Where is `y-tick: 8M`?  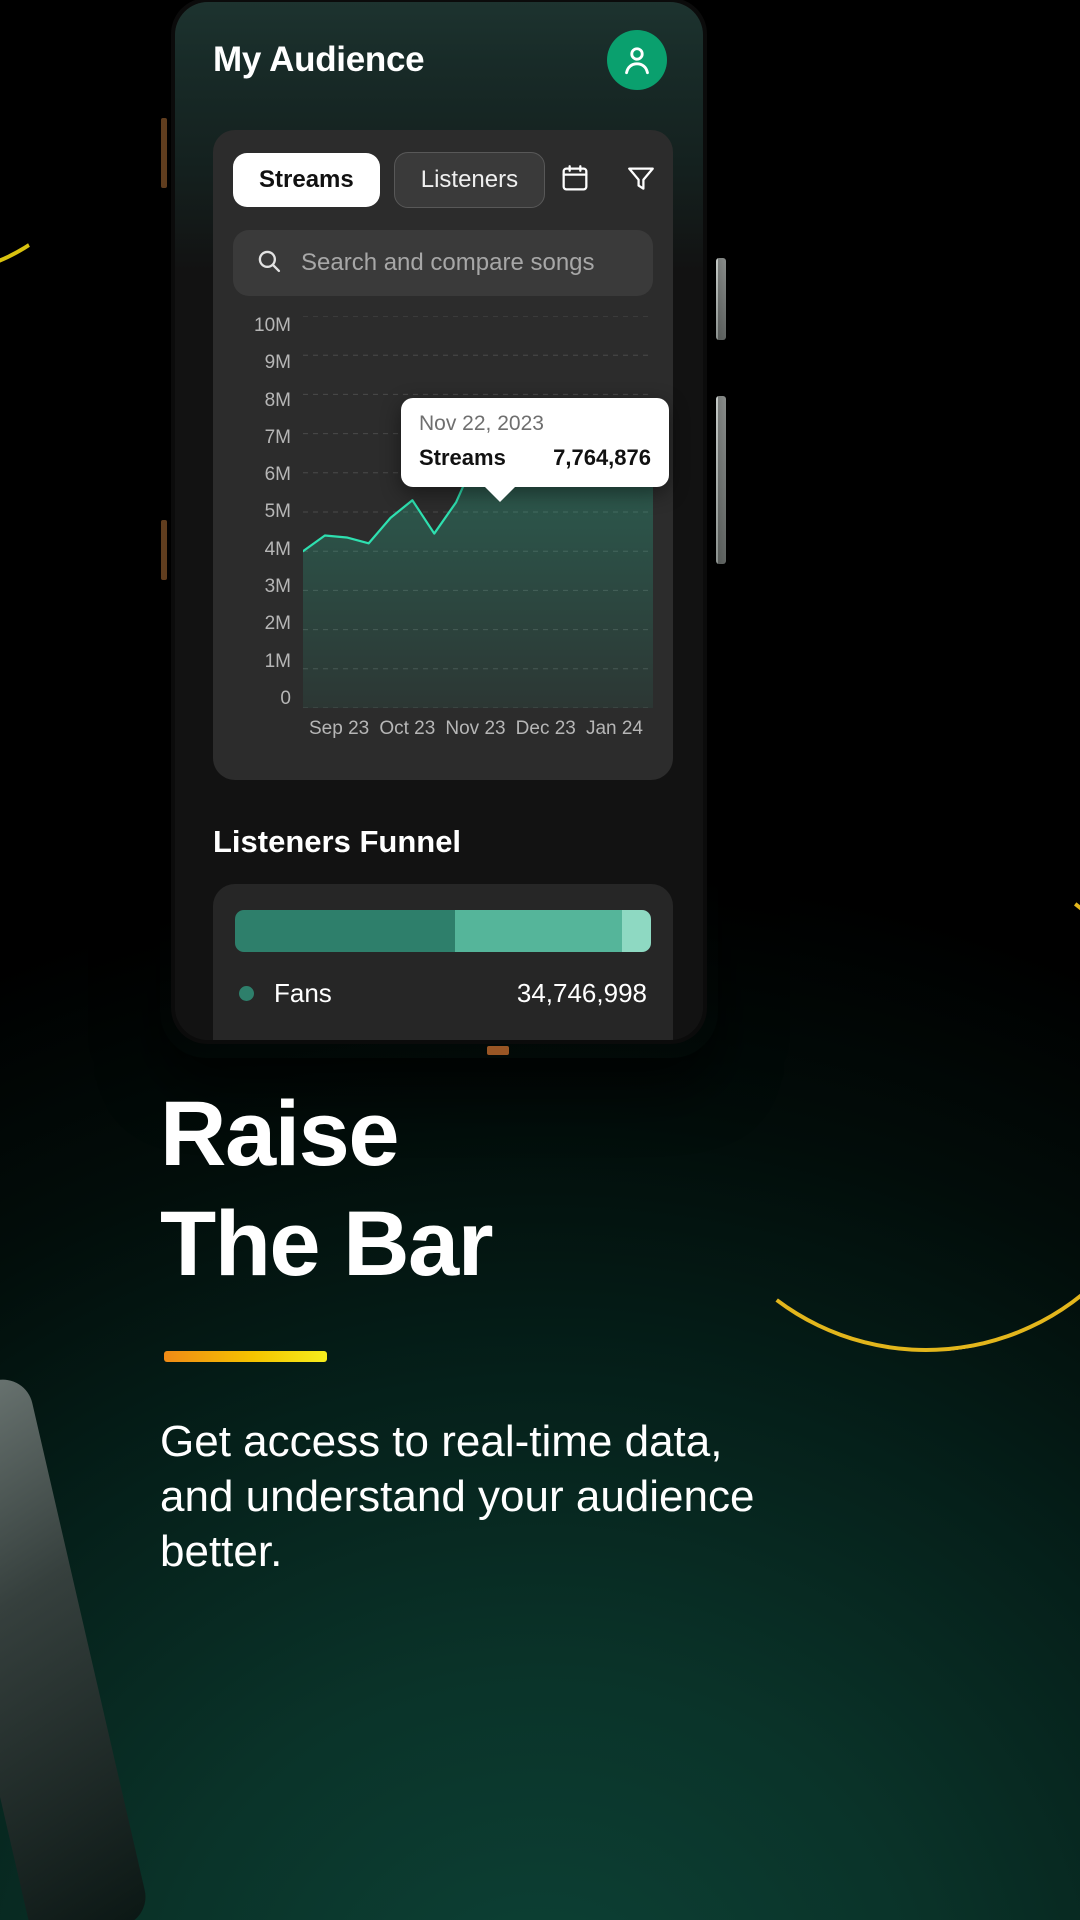
y-tick: 8M is located at coordinates (277, 400).